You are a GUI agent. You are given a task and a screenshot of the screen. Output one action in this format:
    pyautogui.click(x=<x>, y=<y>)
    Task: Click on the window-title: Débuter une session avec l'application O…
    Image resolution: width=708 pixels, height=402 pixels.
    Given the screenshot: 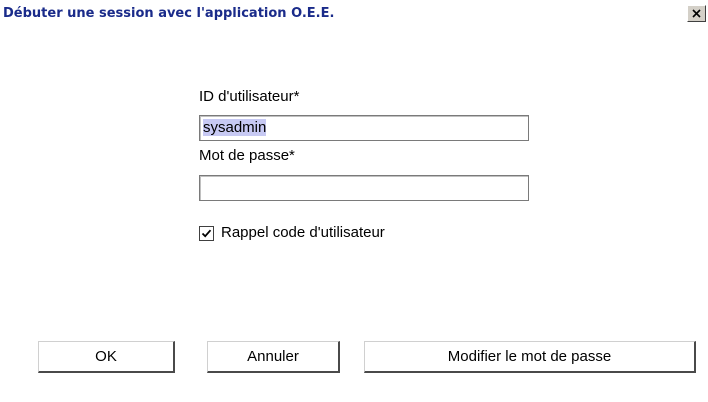 What is the action you would take?
    pyautogui.click(x=169, y=13)
    